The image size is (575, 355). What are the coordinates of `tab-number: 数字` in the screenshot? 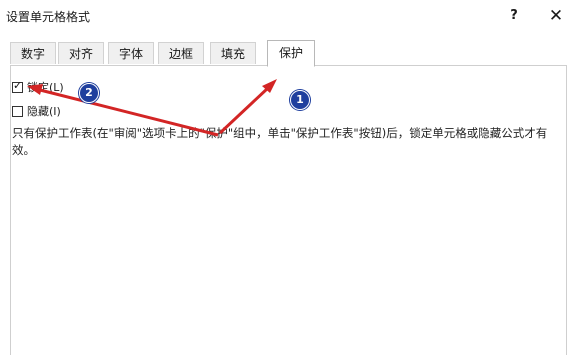 It's located at (33, 53).